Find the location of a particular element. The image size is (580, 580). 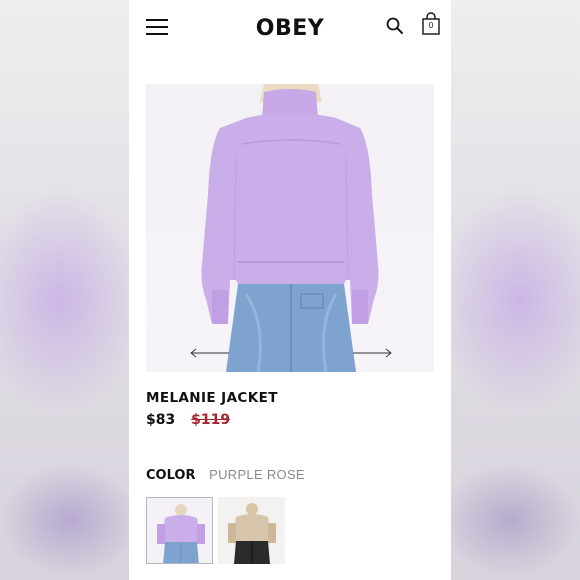

previous-image-arrow-icon is located at coordinates (210, 353).